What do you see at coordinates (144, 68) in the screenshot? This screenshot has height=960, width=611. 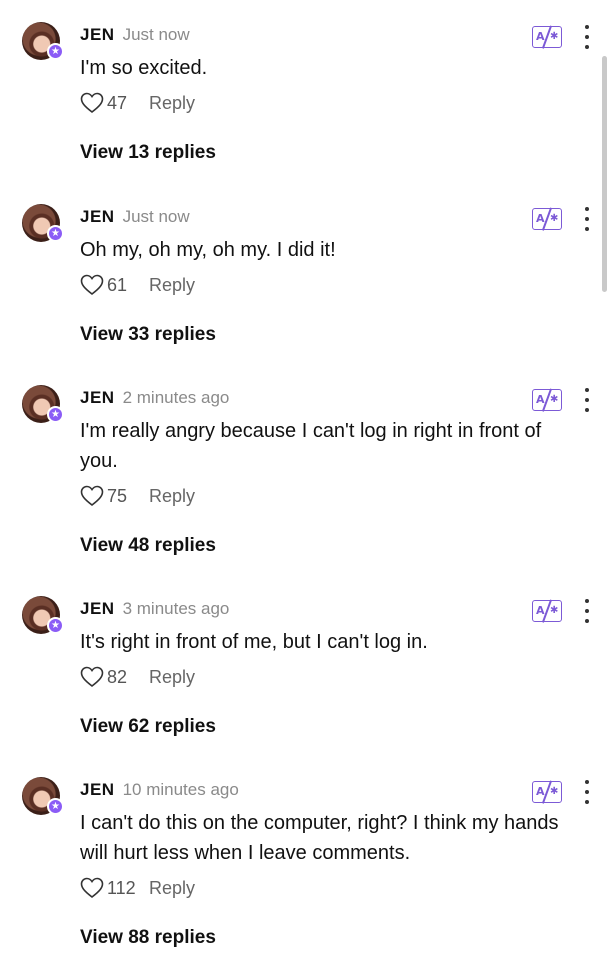 I see `comment-text: I'm so excited.` at bounding box center [144, 68].